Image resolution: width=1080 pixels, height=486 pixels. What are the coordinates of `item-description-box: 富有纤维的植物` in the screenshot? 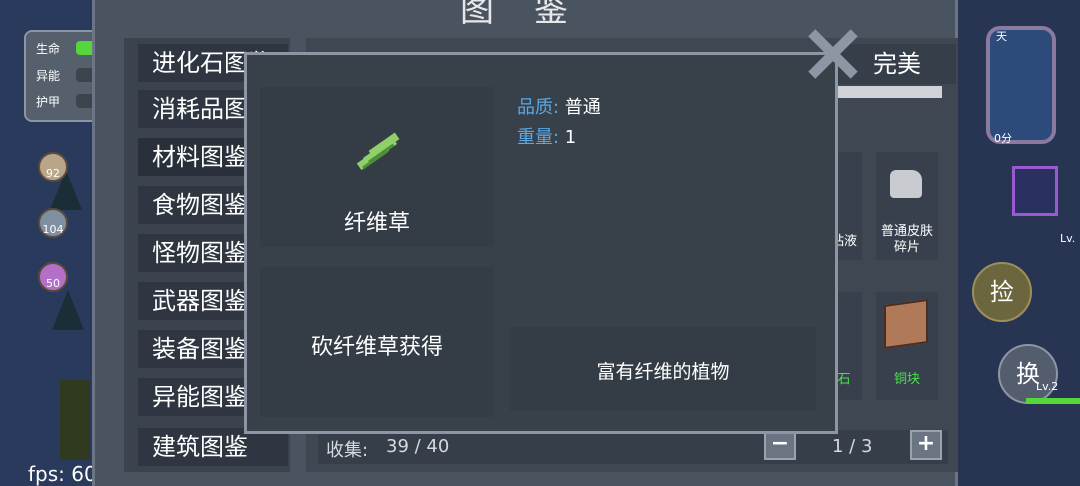 It's located at (663, 369).